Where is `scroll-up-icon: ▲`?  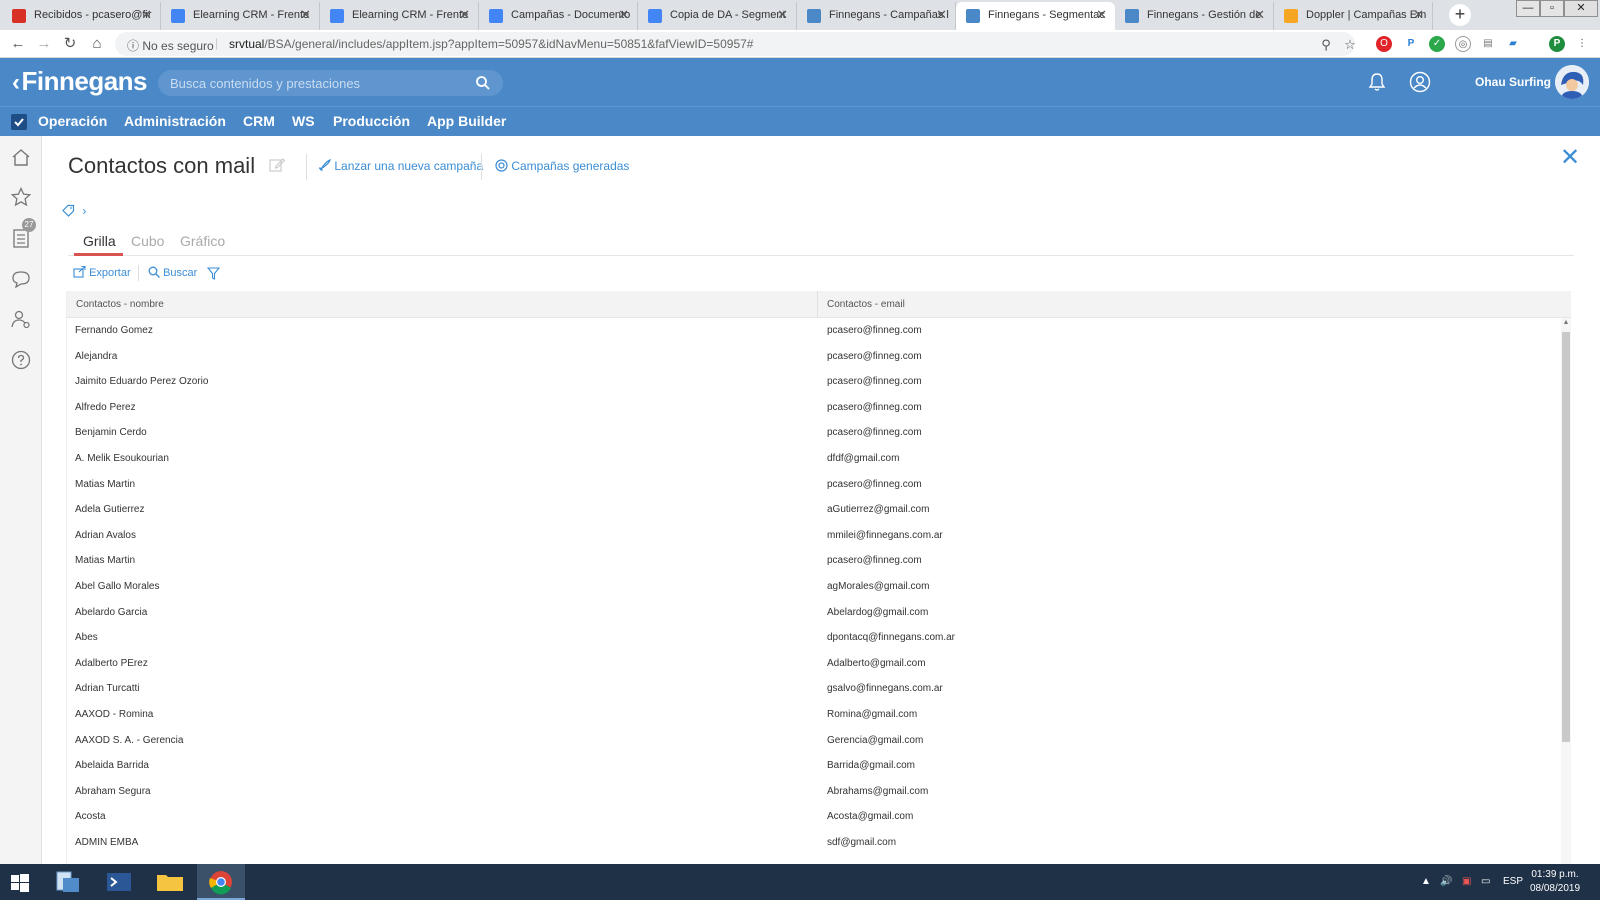 scroll-up-icon: ▲ is located at coordinates (1566, 324).